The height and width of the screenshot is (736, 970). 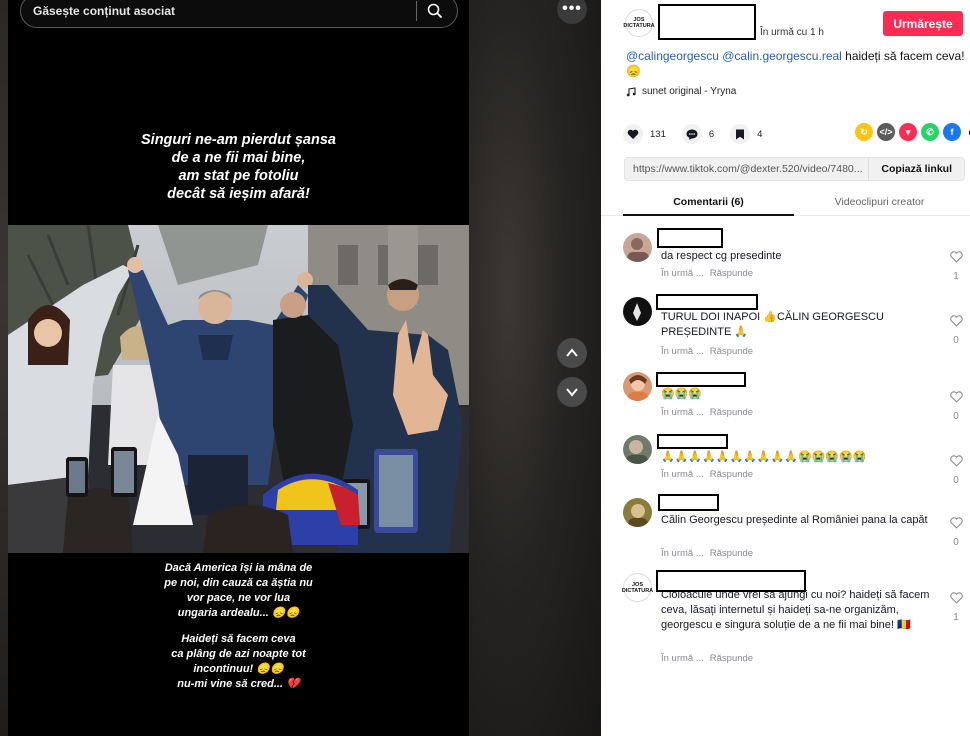 I want to click on avatar: JOS DICTATURA, so click(x=637, y=587).